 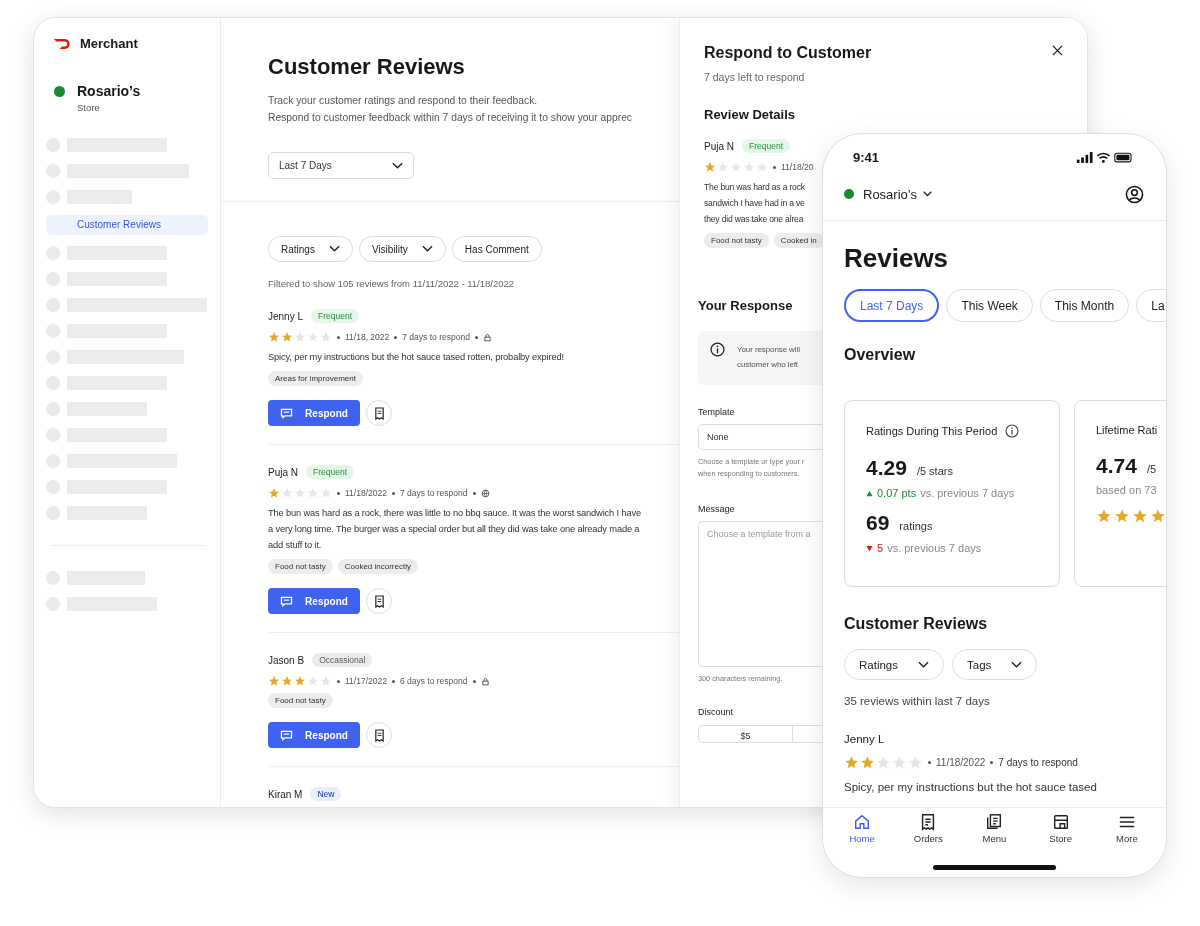 What do you see at coordinates (109, 43) in the screenshot?
I see `brand-name: Merchant` at bounding box center [109, 43].